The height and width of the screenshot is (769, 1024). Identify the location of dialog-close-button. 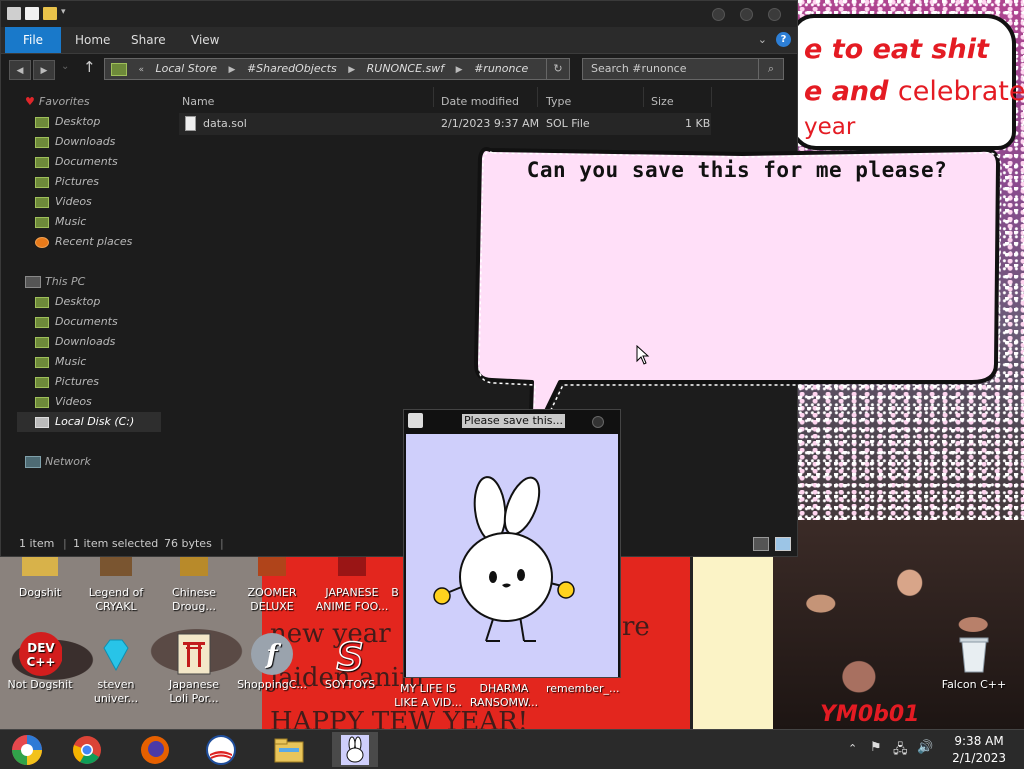
(598, 422).